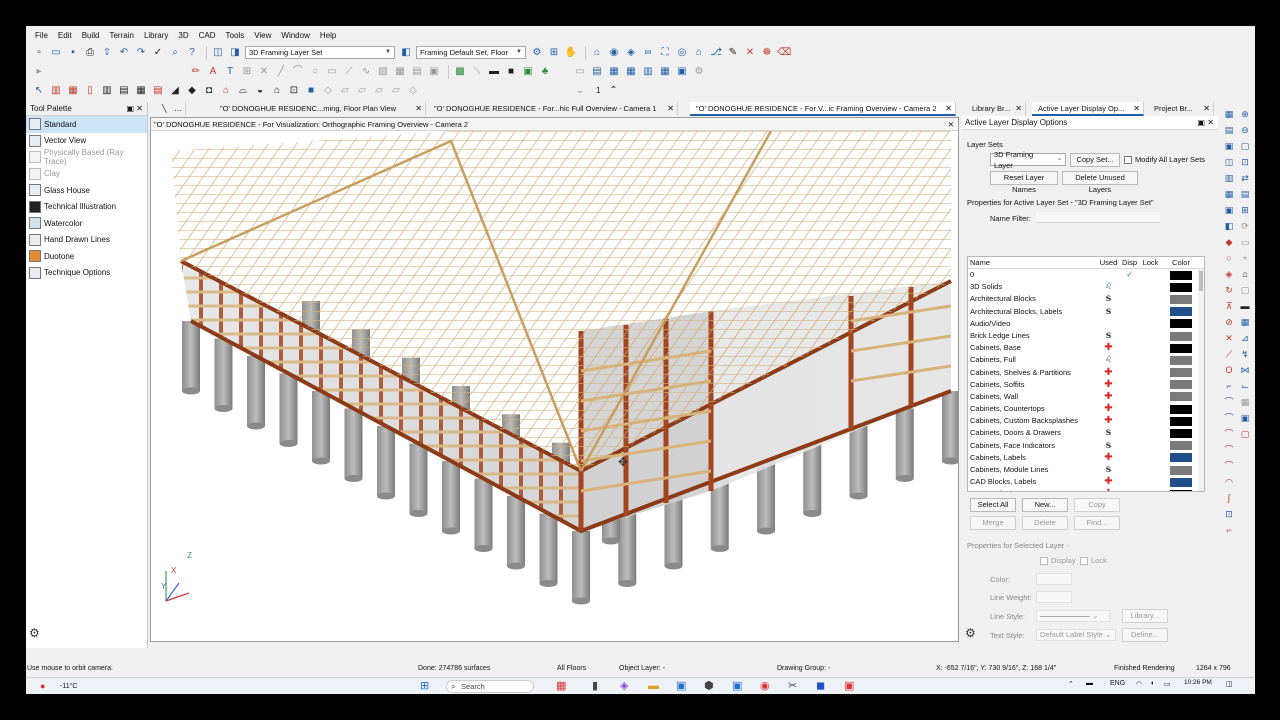 The image size is (1280, 720). What do you see at coordinates (996, 109) in the screenshot?
I see `tab-library-browser: Library Br... ✕` at bounding box center [996, 109].